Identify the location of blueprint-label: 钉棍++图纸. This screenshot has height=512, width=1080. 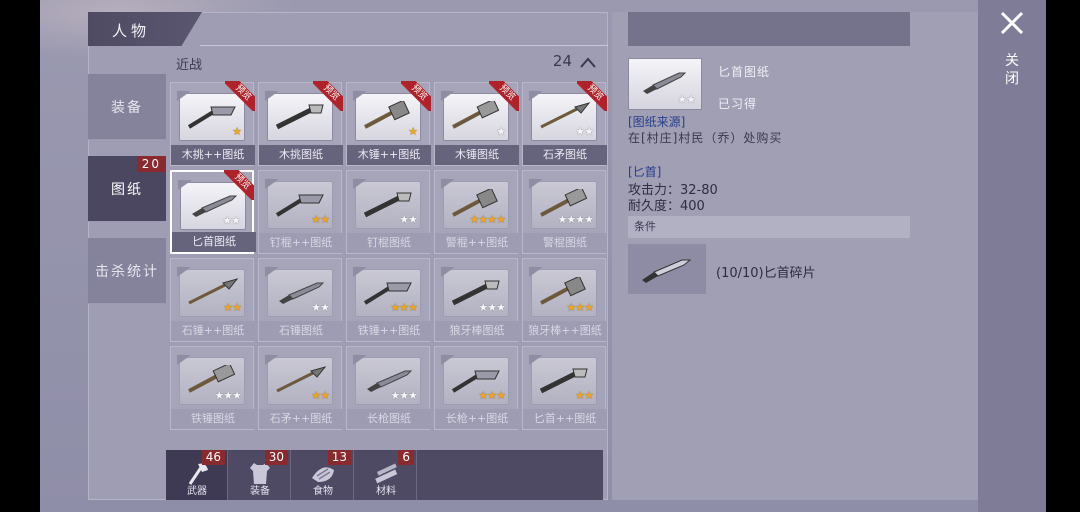
(301, 243).